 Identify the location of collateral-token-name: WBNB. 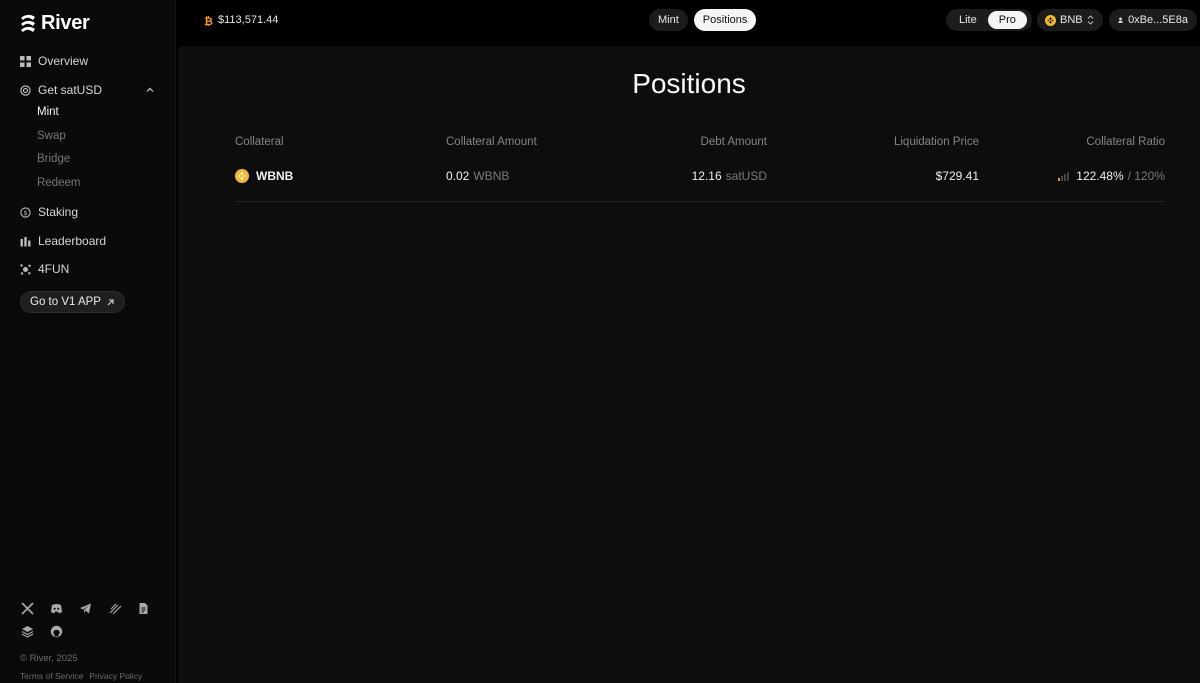
(275, 176).